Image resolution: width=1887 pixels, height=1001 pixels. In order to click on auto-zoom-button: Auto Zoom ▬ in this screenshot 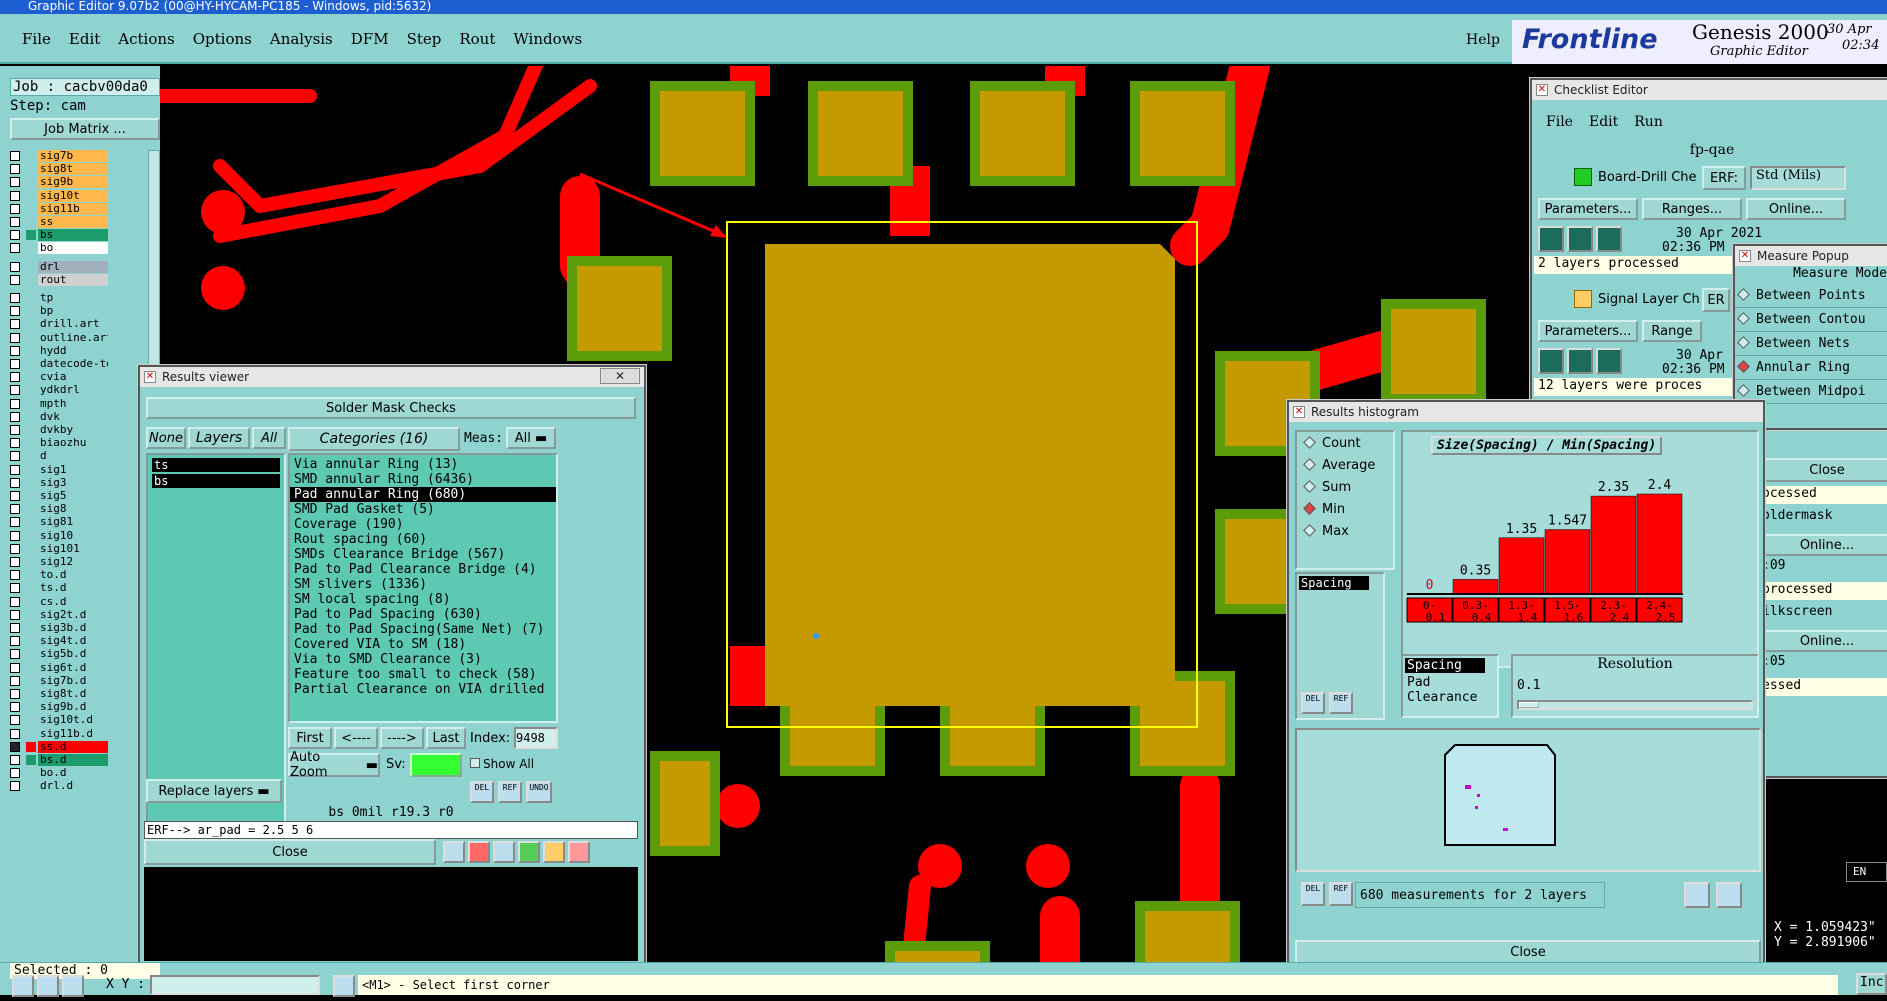, I will do `click(334, 765)`.